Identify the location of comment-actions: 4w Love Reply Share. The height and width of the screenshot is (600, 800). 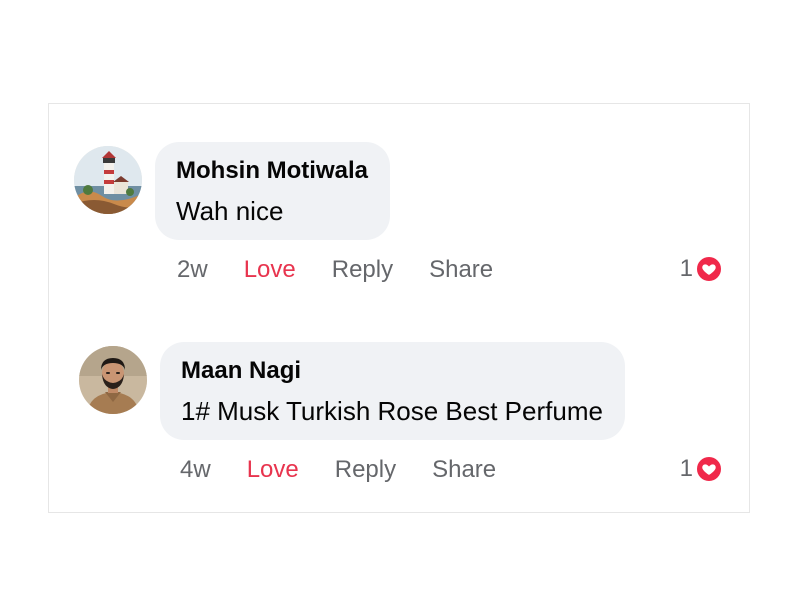
(338, 470).